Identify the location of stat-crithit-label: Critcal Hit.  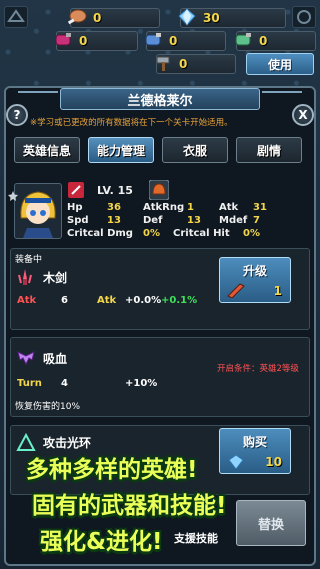
(201, 233).